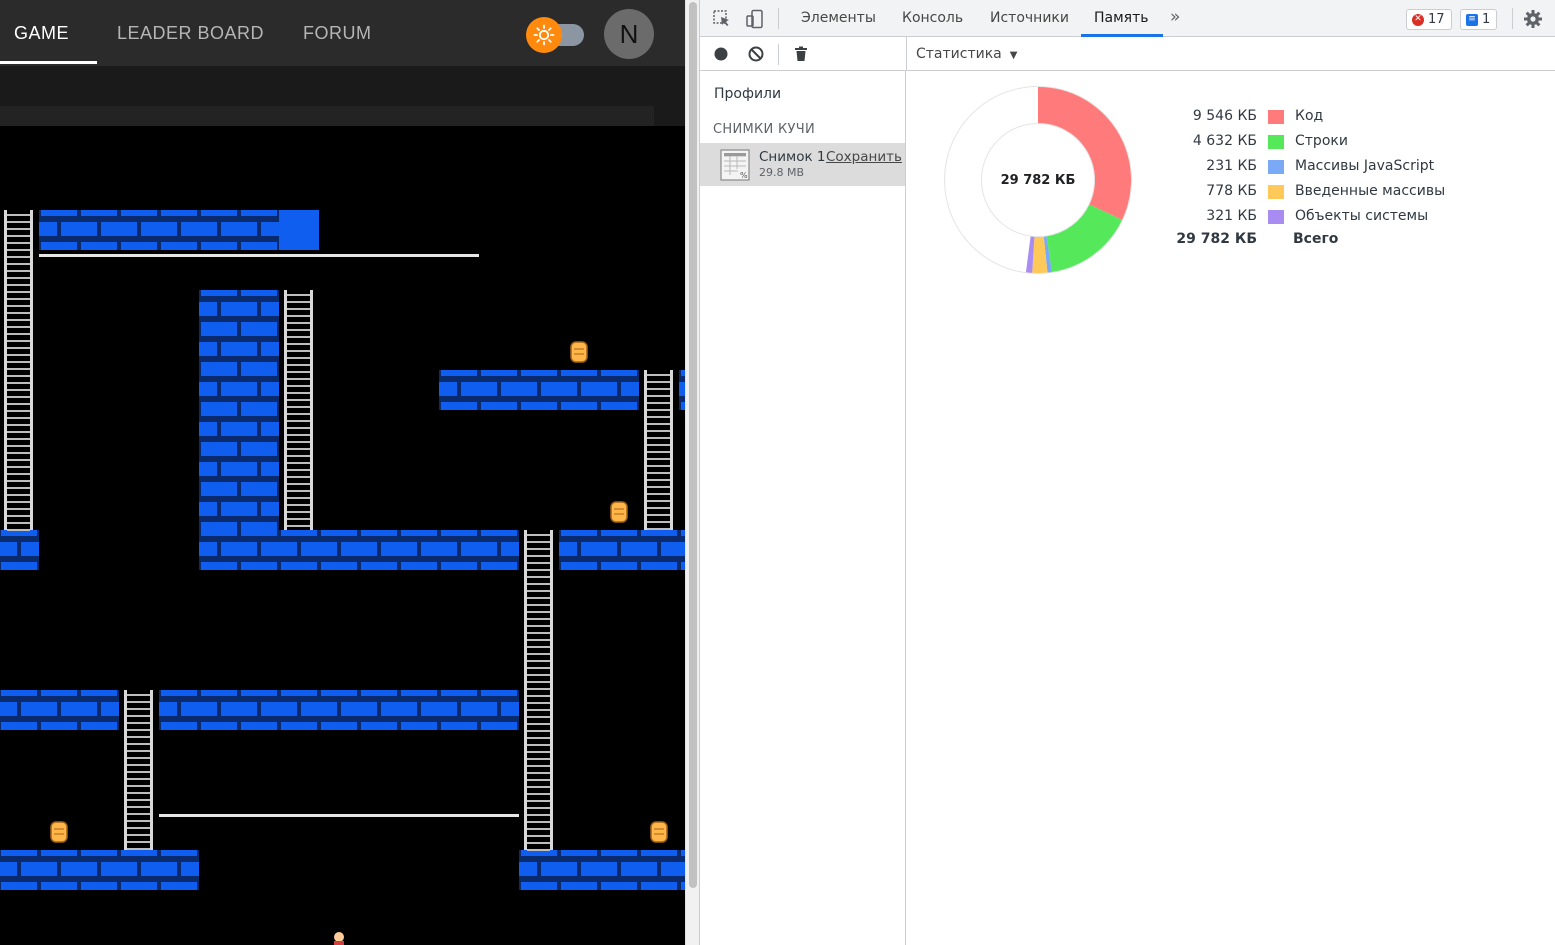 The image size is (1555, 945). I want to click on error-icon: ✕, so click(1418, 19).